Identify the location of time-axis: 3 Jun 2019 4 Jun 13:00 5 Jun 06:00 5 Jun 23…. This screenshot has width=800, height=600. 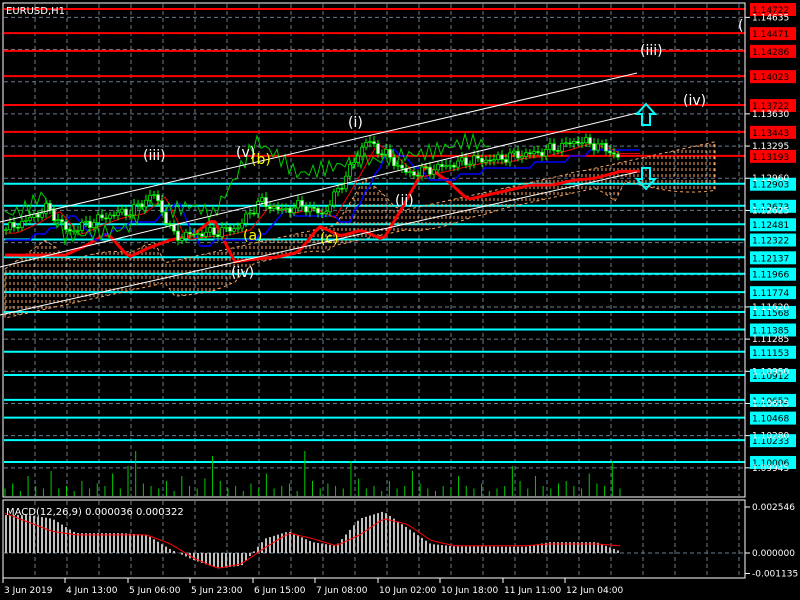
(312, 587).